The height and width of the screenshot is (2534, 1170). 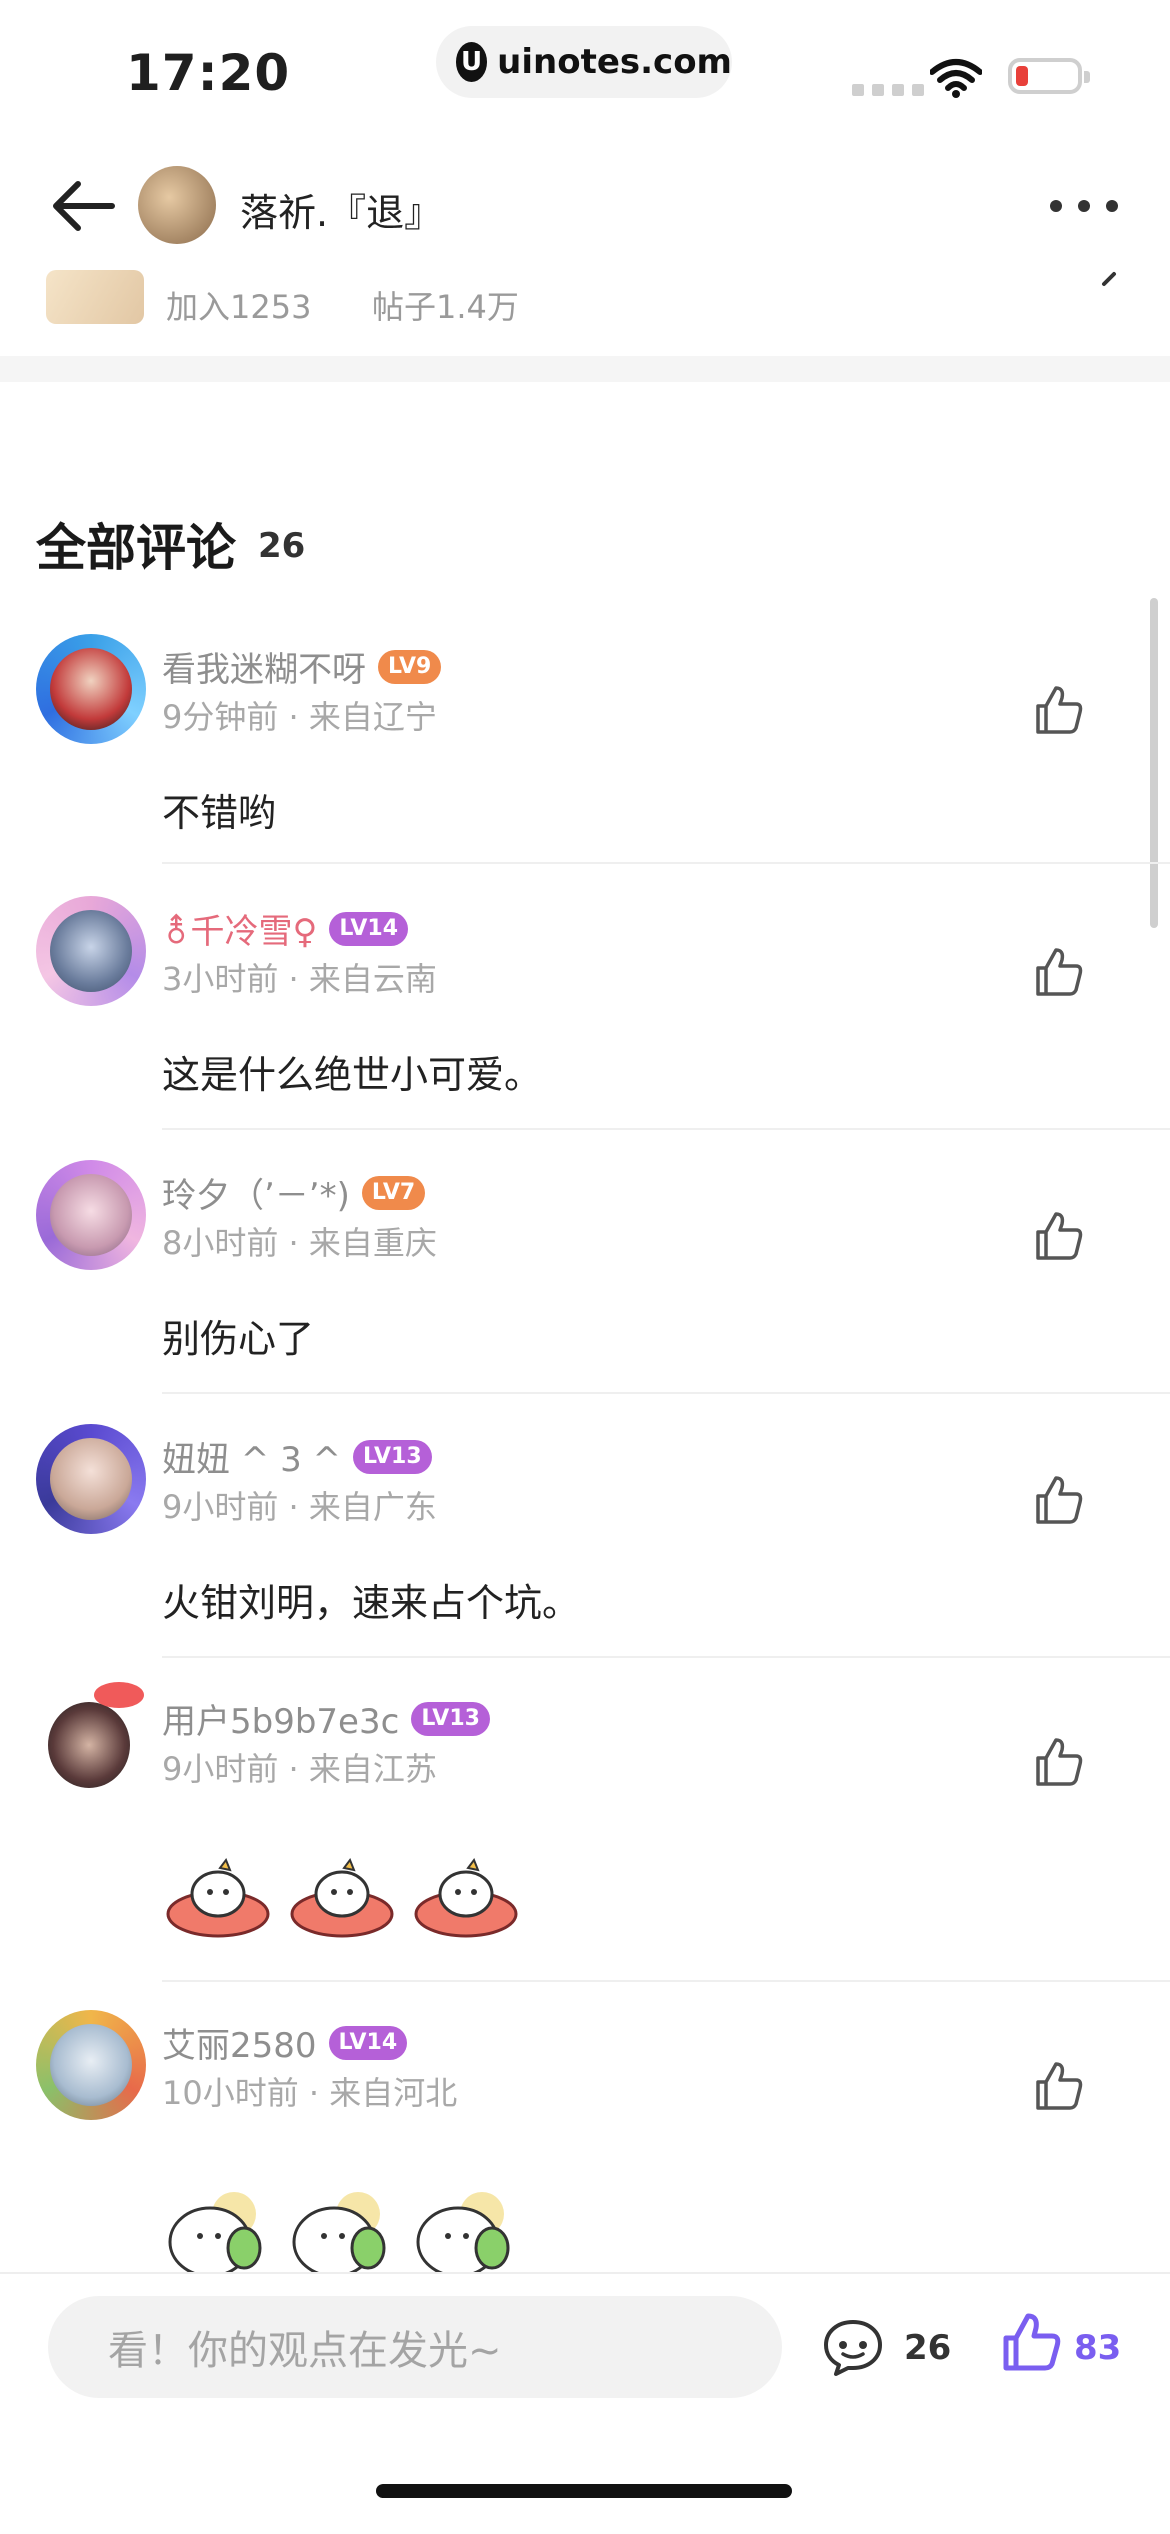 I want to click on comment-meta: 8小时前 · 来自重庆, so click(x=299, y=1243).